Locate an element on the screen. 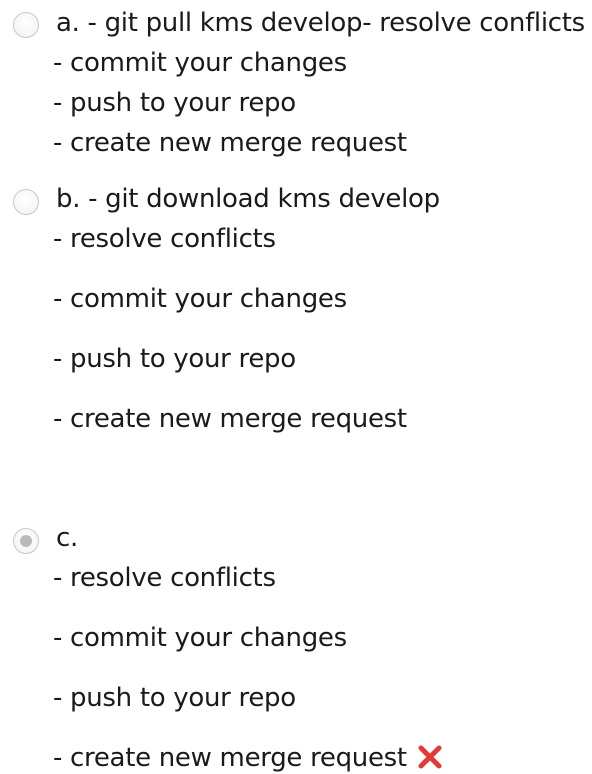 This screenshot has width=592, height=774. cross-mark-icon is located at coordinates (430, 757).